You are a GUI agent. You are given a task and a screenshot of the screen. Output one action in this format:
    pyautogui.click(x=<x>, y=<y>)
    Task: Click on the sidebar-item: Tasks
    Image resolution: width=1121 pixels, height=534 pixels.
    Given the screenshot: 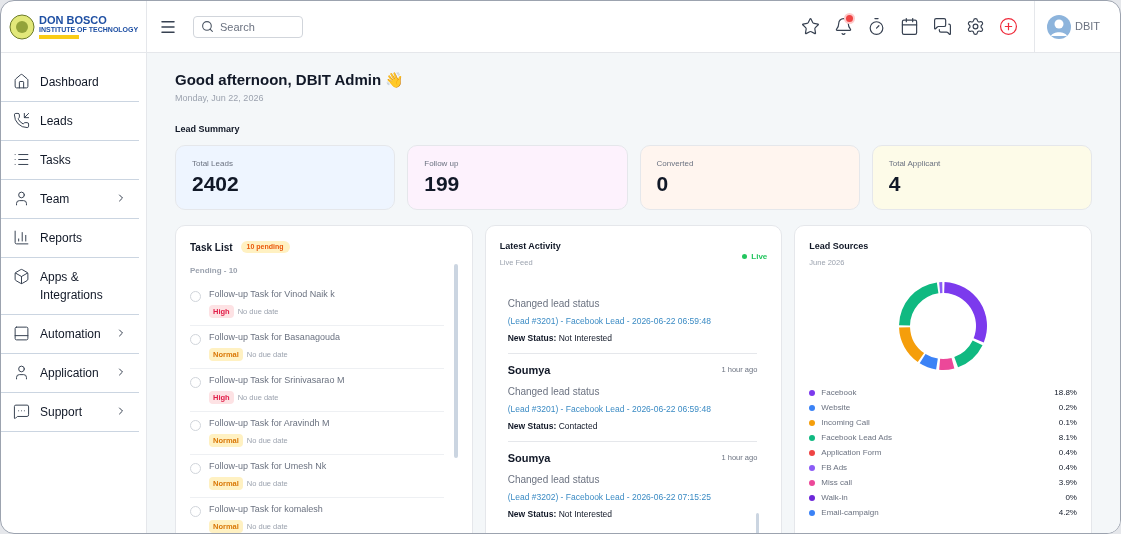 What is the action you would take?
    pyautogui.click(x=70, y=160)
    